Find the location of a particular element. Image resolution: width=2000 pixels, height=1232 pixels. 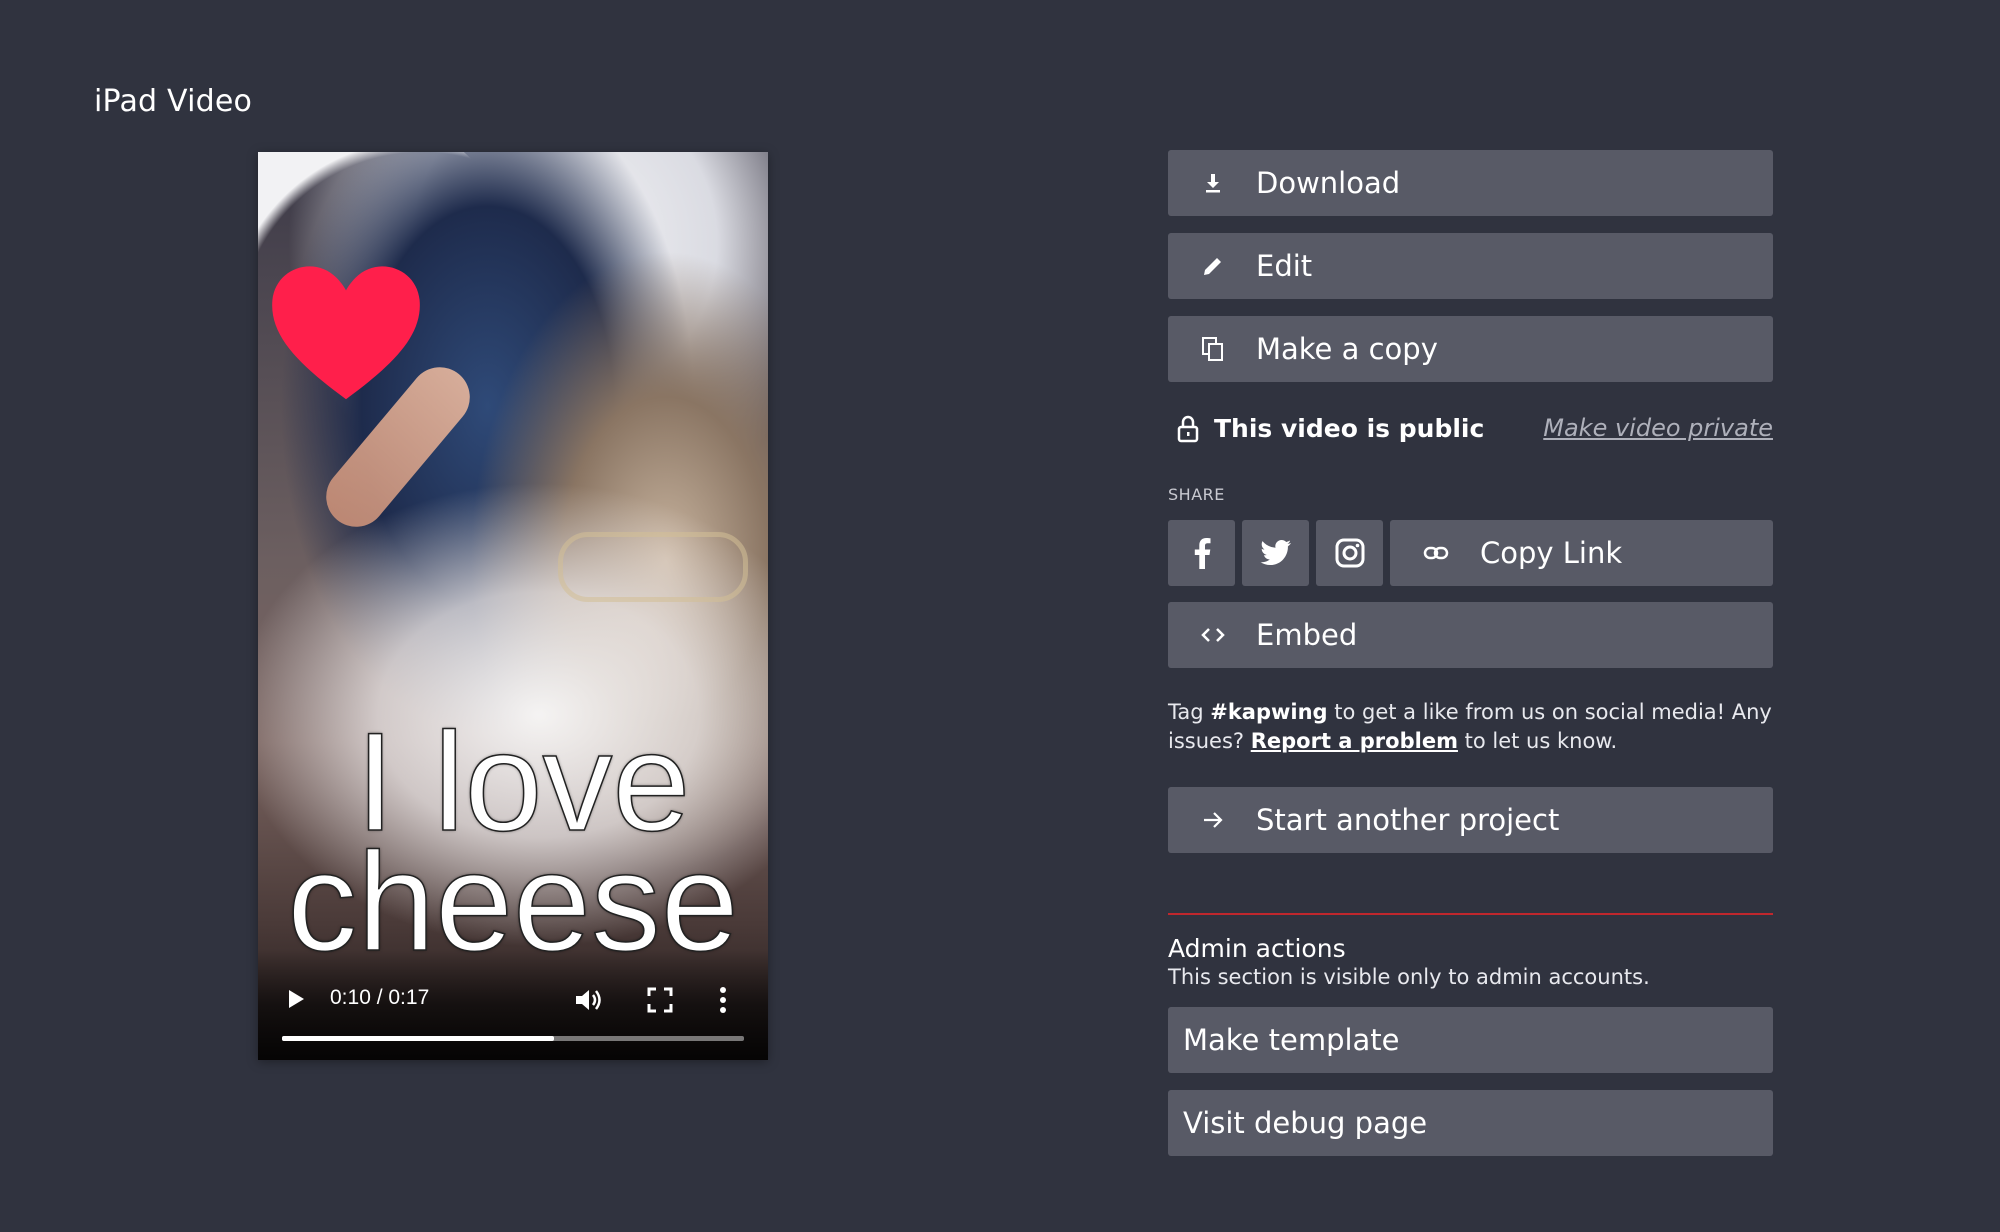

share-heading: SHARE is located at coordinates (1196, 494).